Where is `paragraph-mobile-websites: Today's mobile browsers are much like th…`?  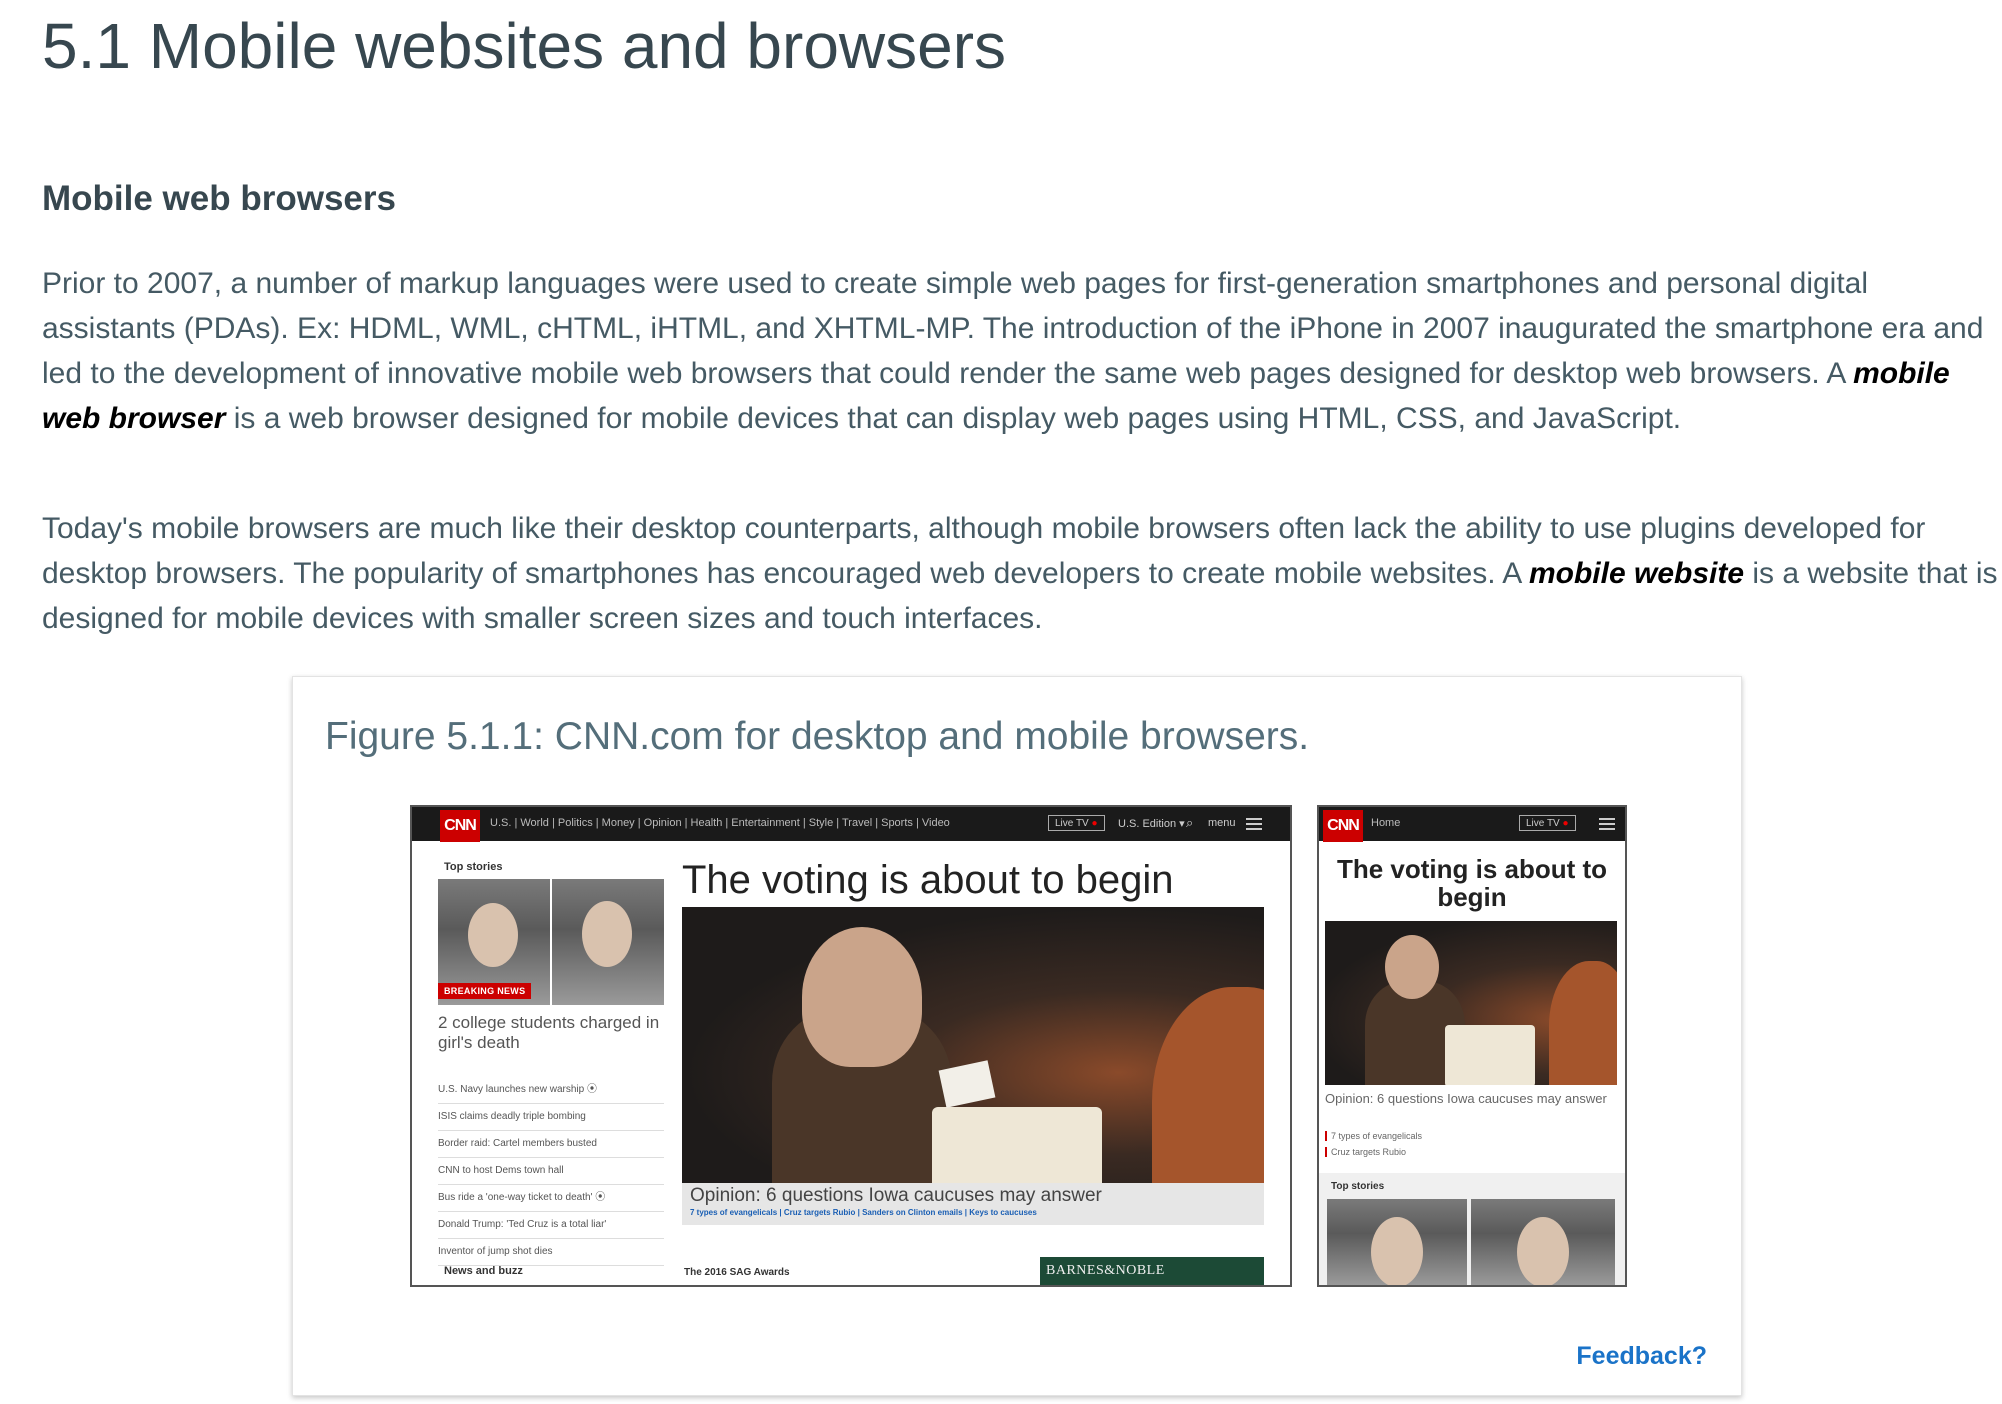
paragraph-mobile-websites: Today's mobile browsers are much like th… is located at coordinates (1022, 573).